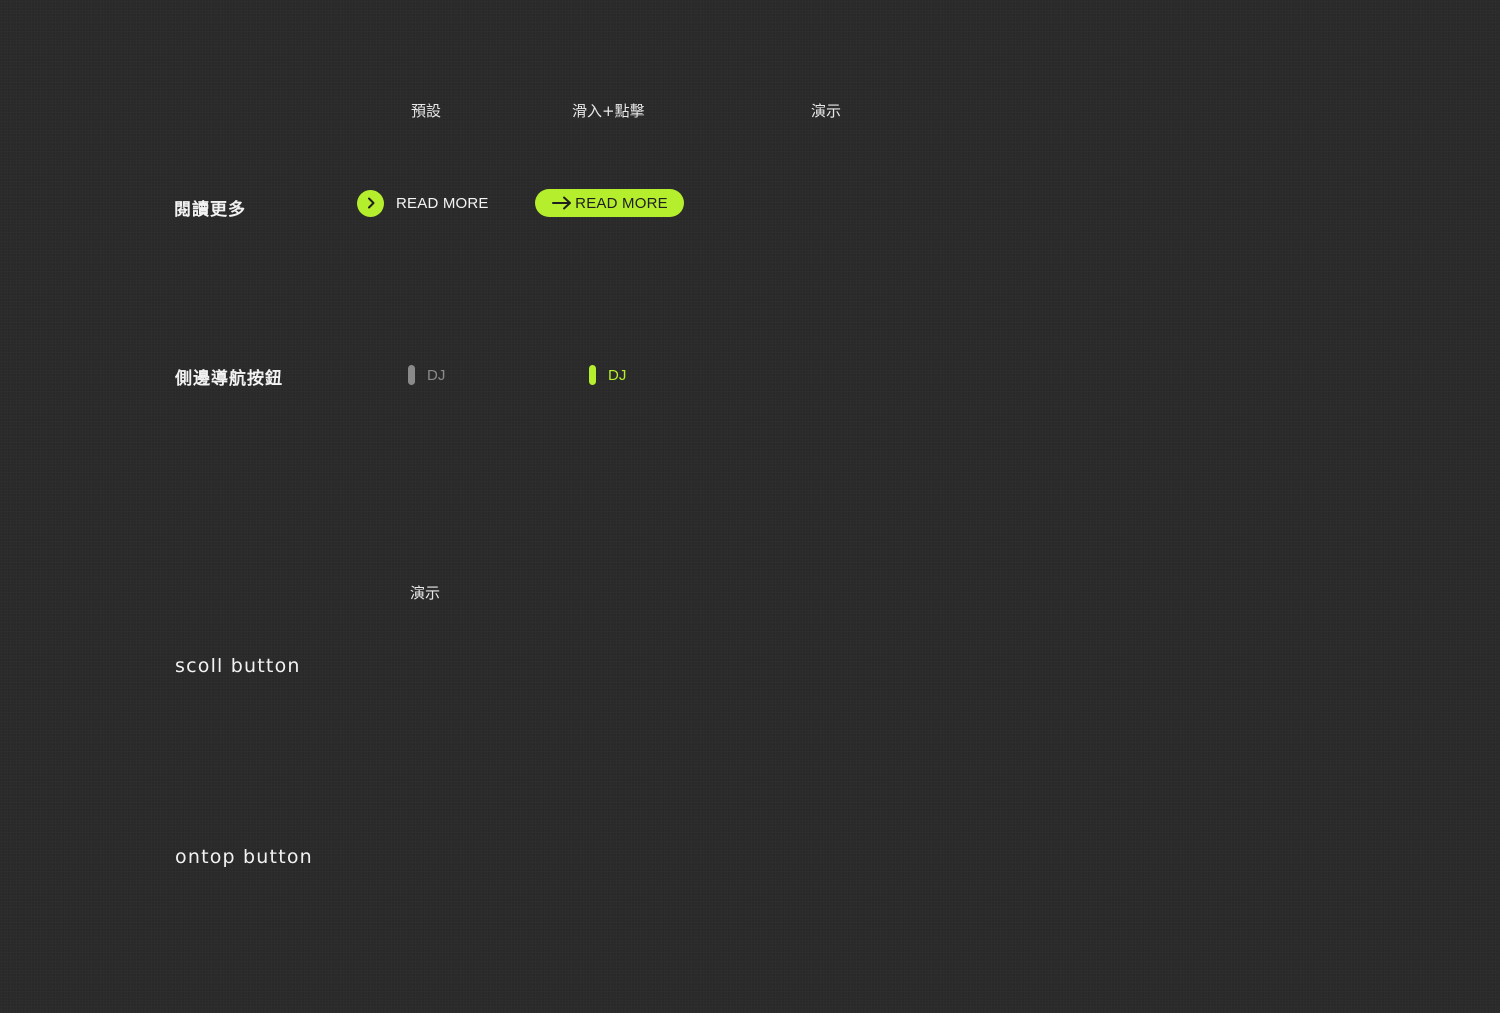 The height and width of the screenshot is (1013, 1500). Describe the element at coordinates (425, 593) in the screenshot. I see `scroll-demo-header: 演示` at that location.